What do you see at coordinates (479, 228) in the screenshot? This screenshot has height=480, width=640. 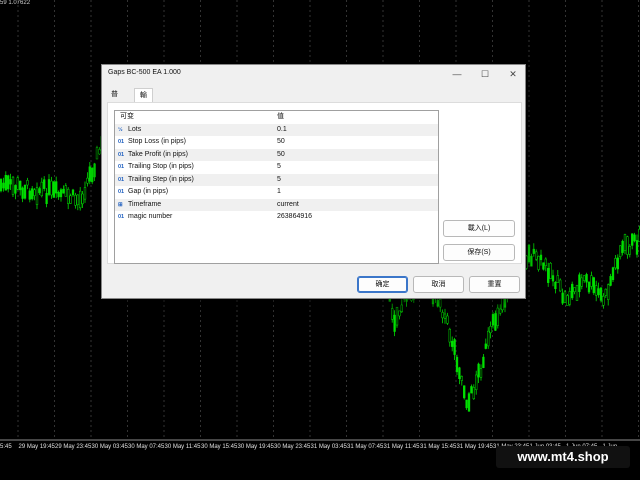 I see `load-button: 載入(L)` at bounding box center [479, 228].